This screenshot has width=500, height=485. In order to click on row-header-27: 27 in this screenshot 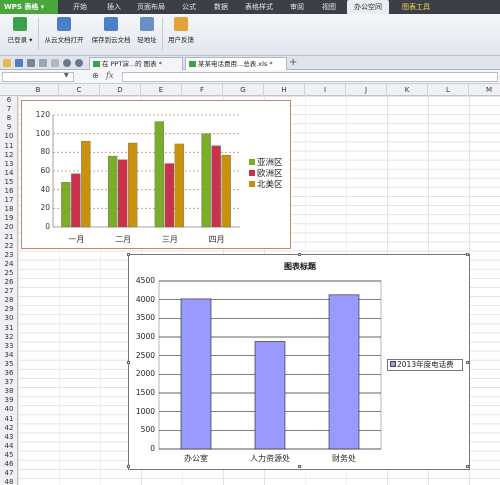, I will do `click(9, 291)`.